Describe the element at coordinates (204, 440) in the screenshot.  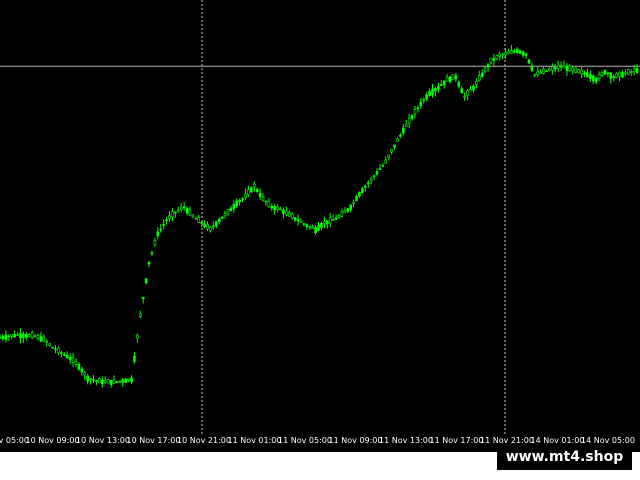
I see `time-axis-label: 10 Nov 21:00` at that location.